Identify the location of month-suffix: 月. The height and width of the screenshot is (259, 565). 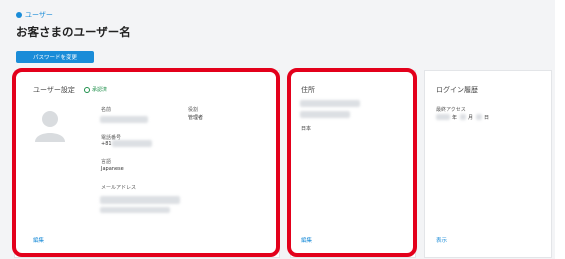
(471, 118).